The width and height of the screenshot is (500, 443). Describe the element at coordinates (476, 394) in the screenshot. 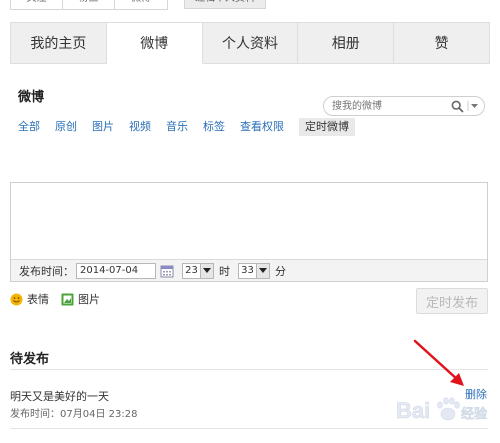

I see `delete-link: 删除` at that location.